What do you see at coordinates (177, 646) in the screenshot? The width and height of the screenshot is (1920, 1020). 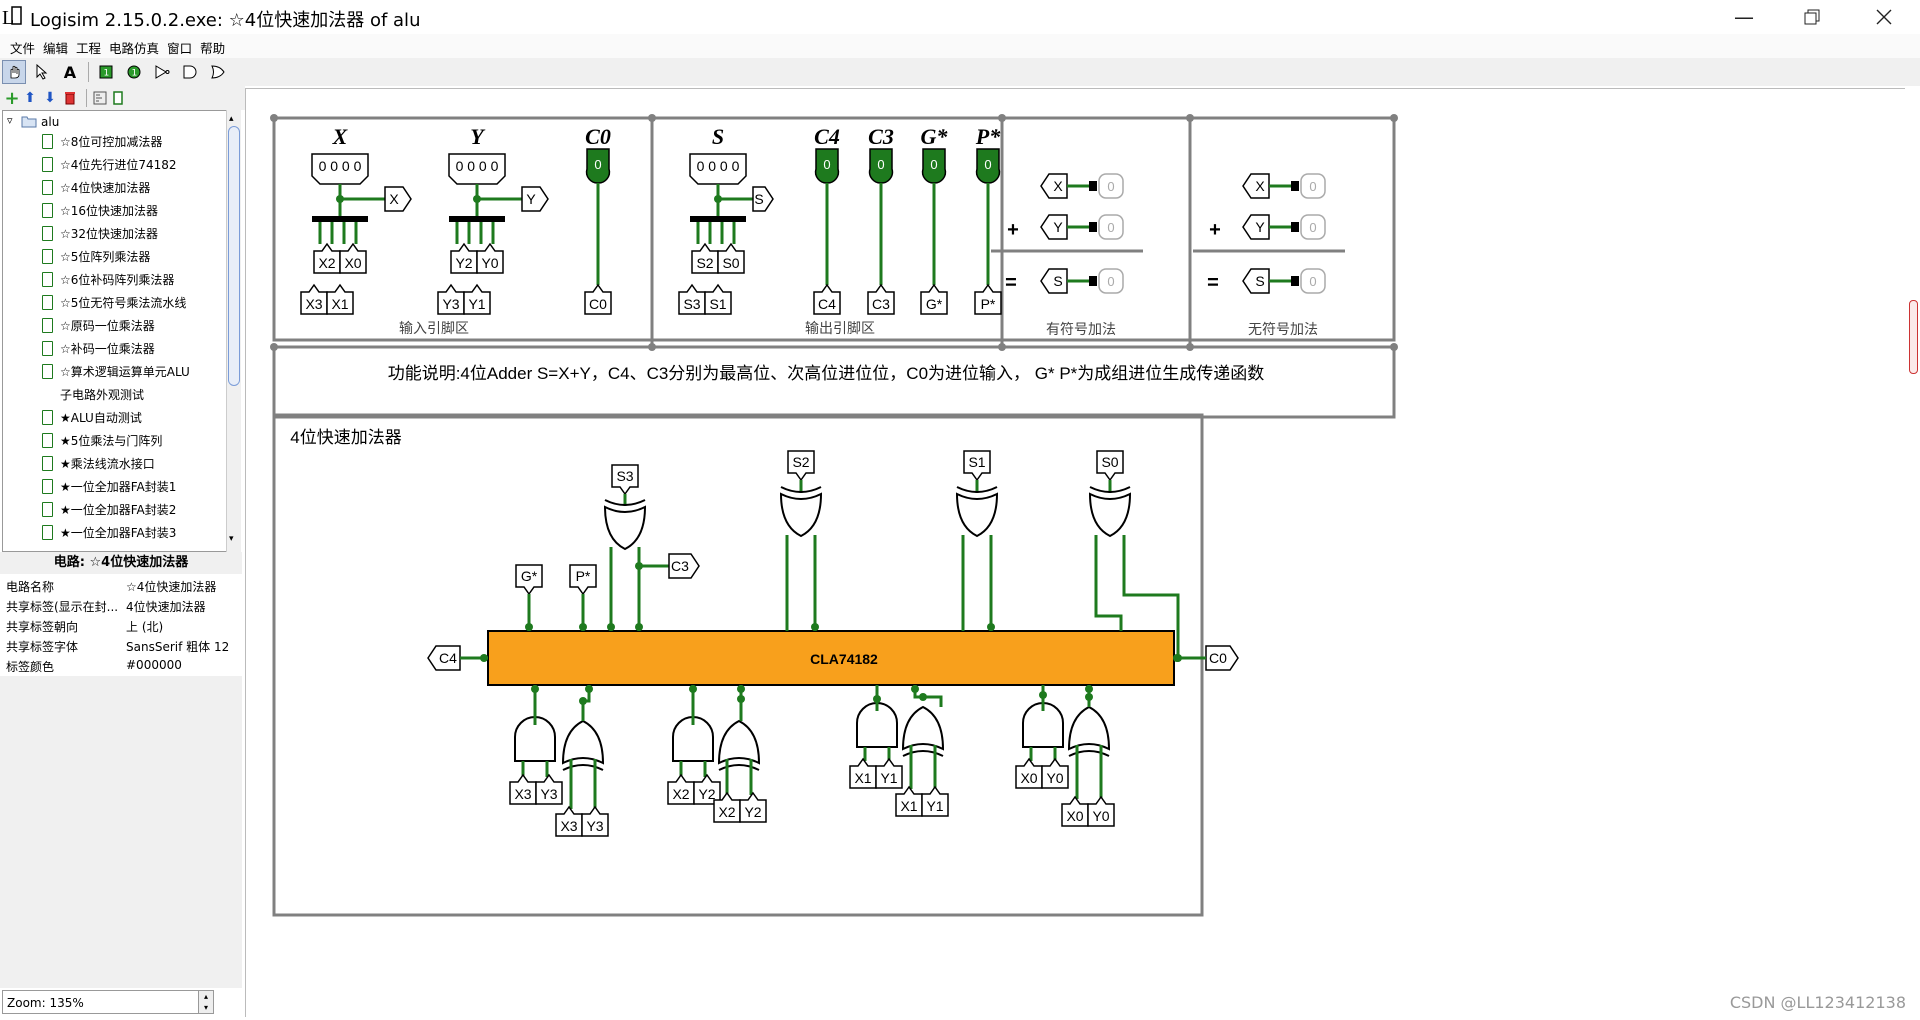 I see `prop-value: SansSerif 粗体 12` at bounding box center [177, 646].